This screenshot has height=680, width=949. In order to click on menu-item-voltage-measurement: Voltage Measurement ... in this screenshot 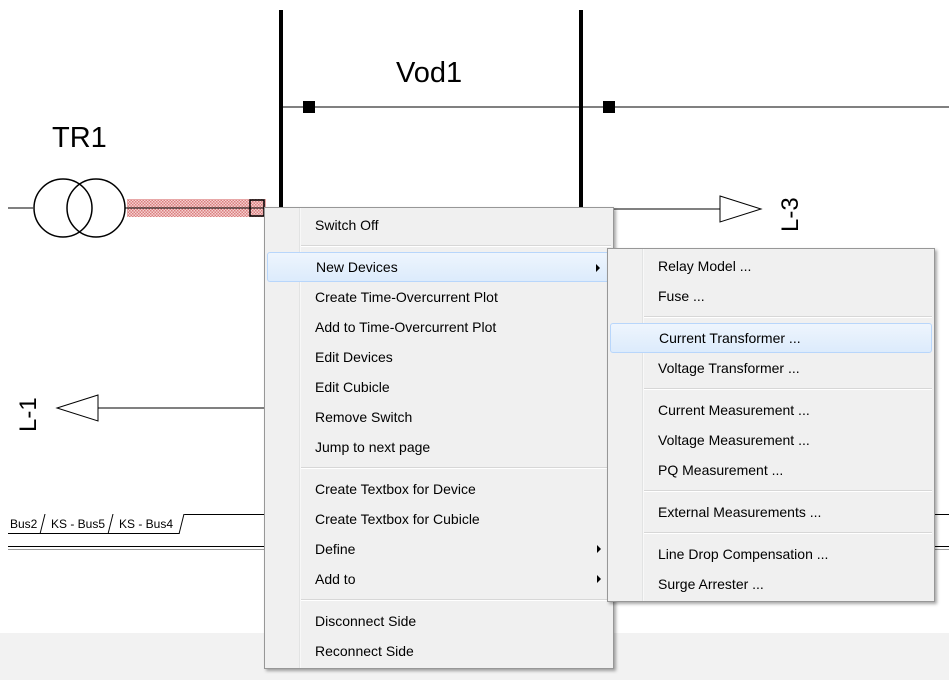, I will do `click(771, 440)`.